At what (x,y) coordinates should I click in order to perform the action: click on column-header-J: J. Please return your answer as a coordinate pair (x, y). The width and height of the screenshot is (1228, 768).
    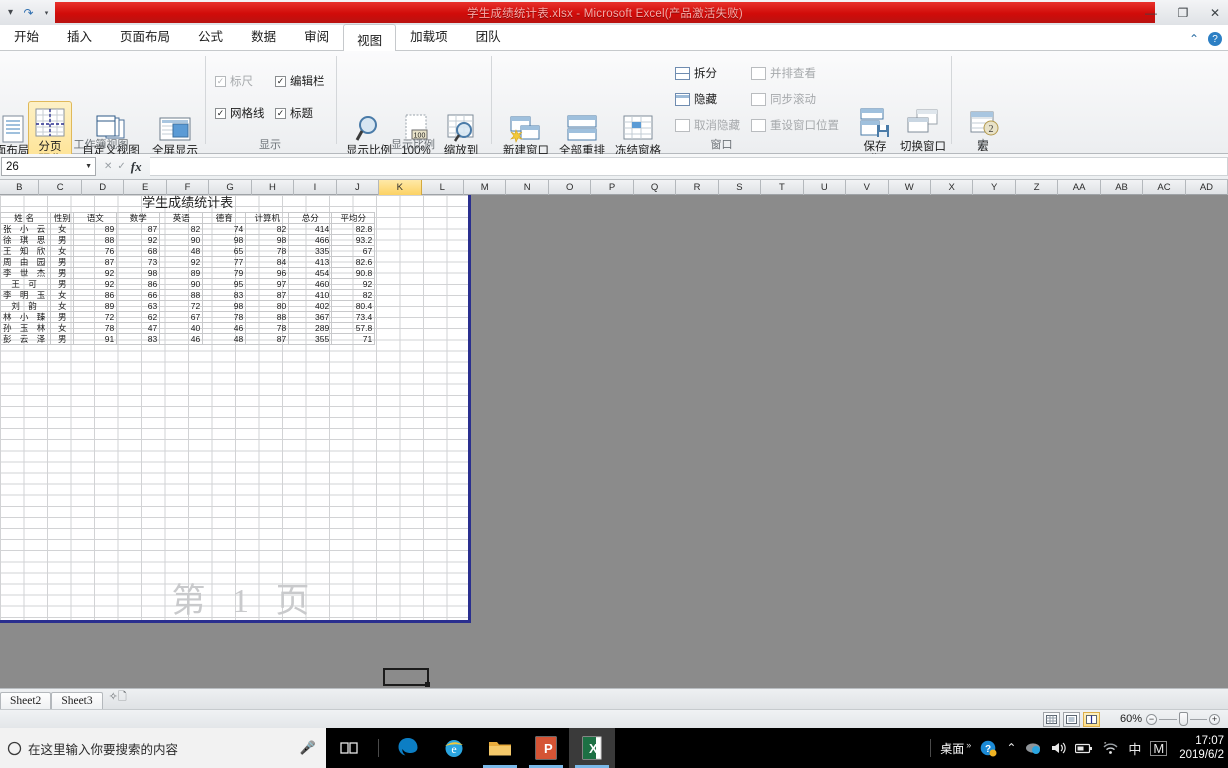
    Looking at the image, I should click on (358, 187).